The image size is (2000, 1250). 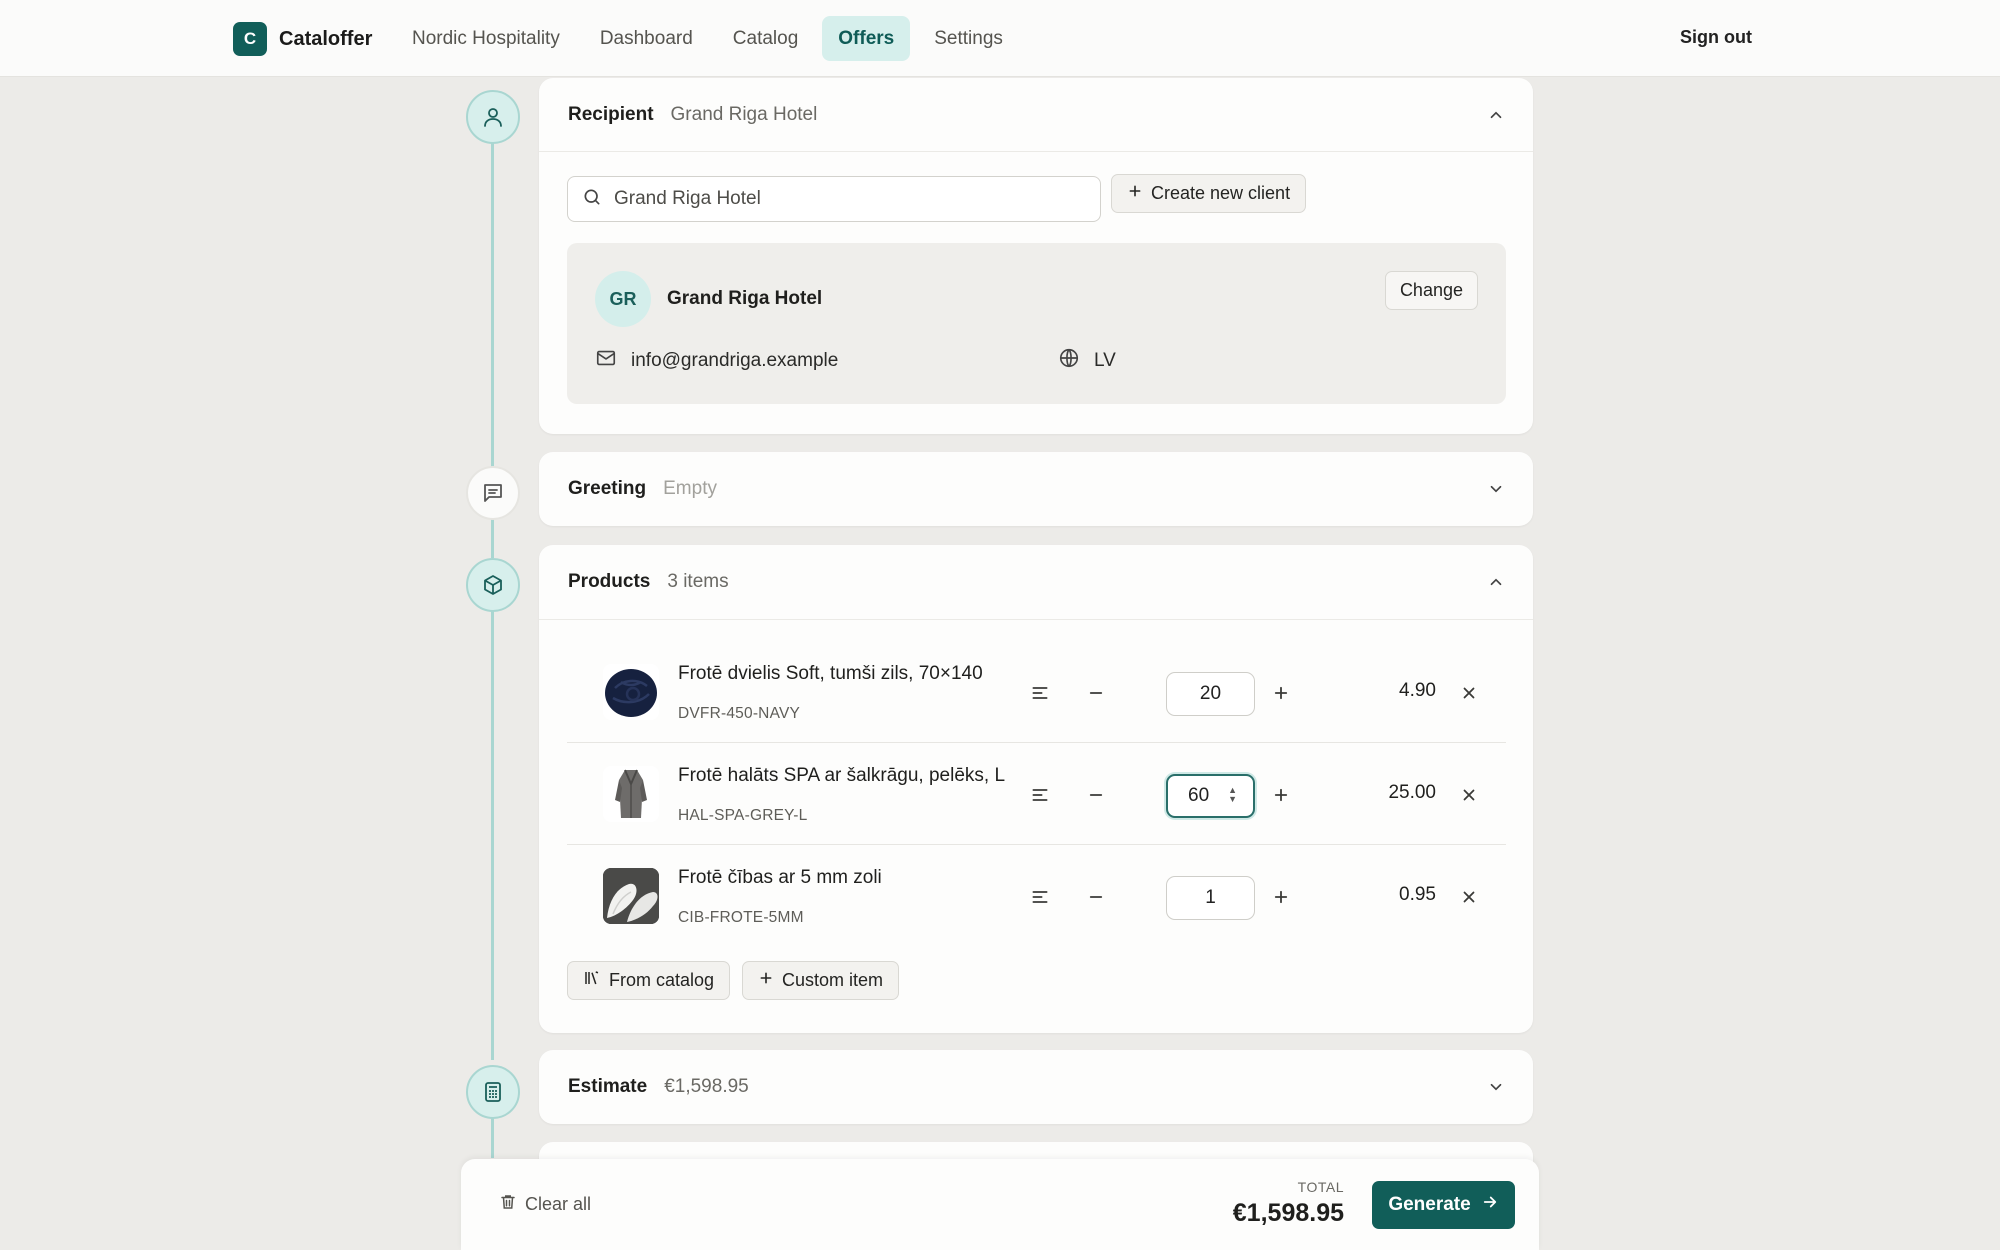 I want to click on estimate-amount: €1,598.95, so click(x=706, y=1086).